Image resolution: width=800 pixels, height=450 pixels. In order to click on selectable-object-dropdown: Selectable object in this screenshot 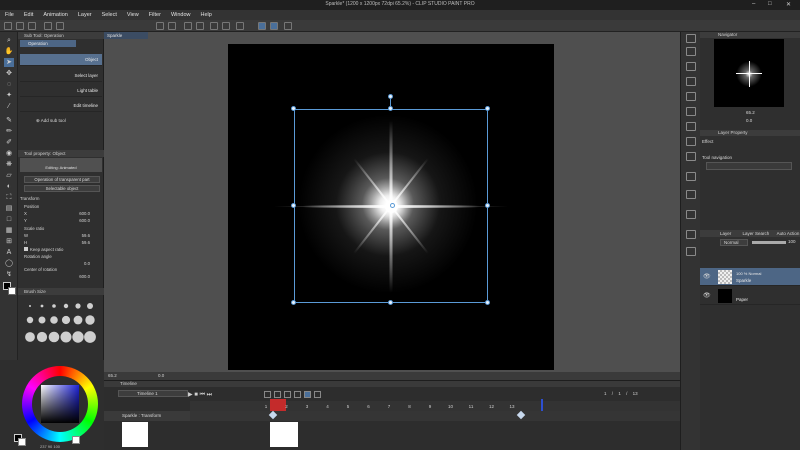, I will do `click(62, 188)`.